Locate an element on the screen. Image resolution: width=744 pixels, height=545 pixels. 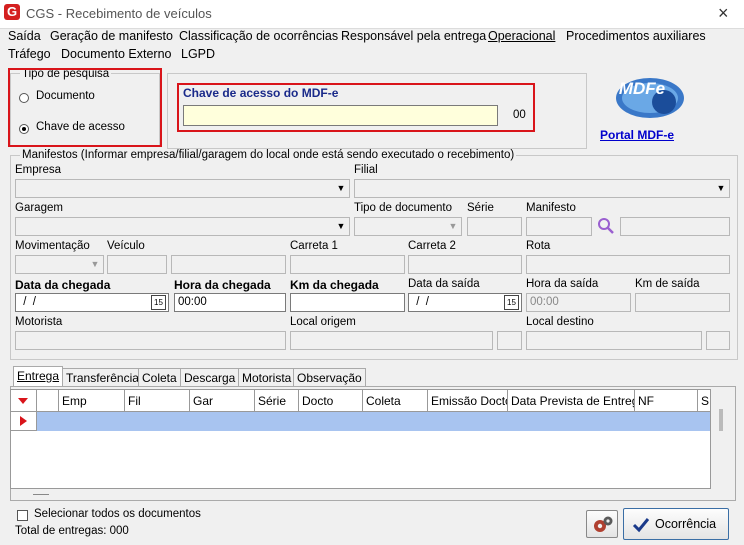
grid-header-emissao: Emissão Docto is located at coordinates (468, 401).